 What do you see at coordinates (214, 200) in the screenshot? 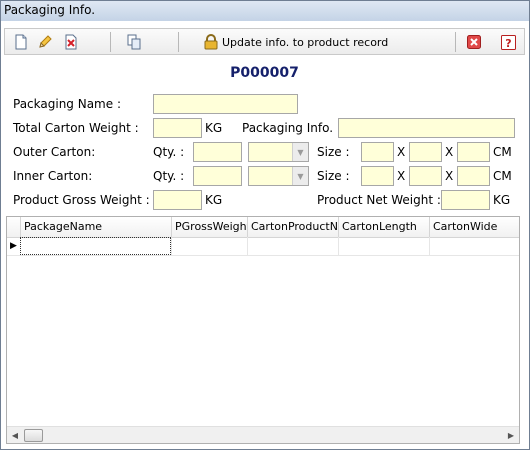
I see `gross-weight-unit: KG` at bounding box center [214, 200].